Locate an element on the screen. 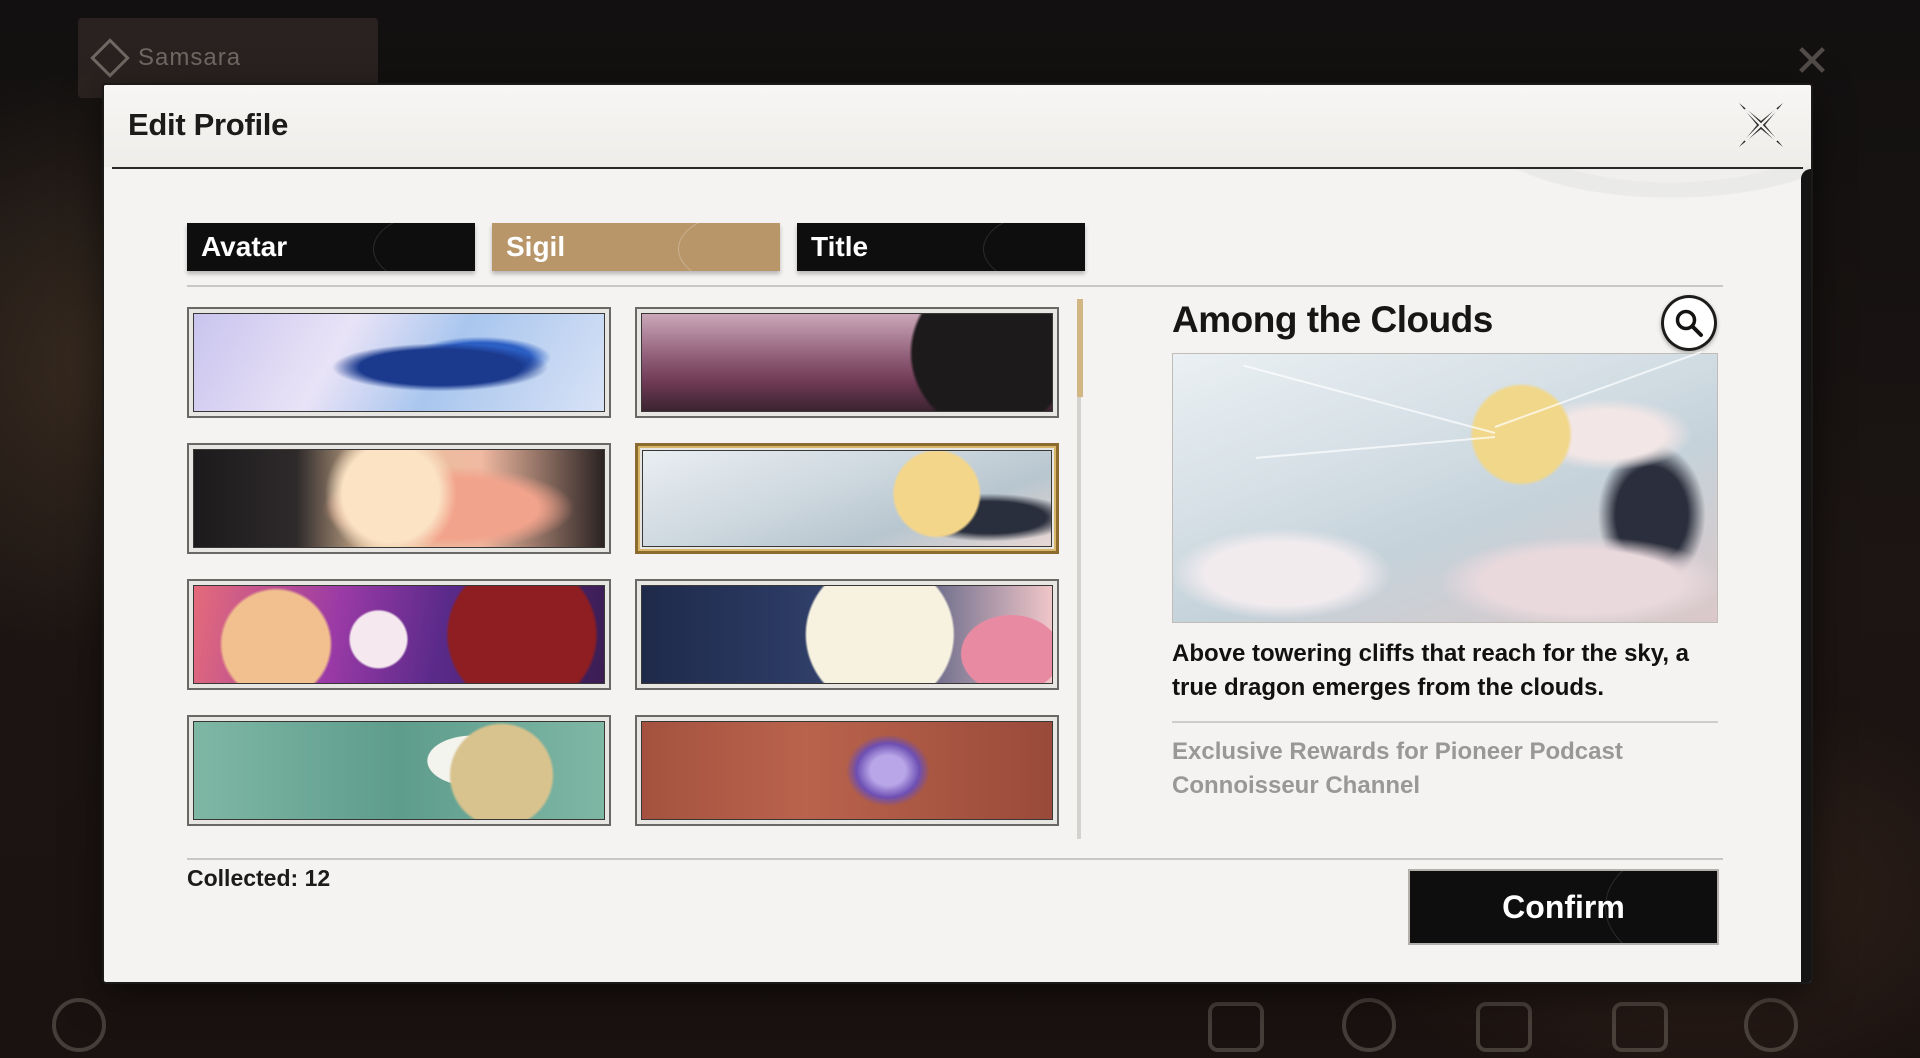 The image size is (1920, 1058). background-bottom-bar is located at coordinates (960, 1018).